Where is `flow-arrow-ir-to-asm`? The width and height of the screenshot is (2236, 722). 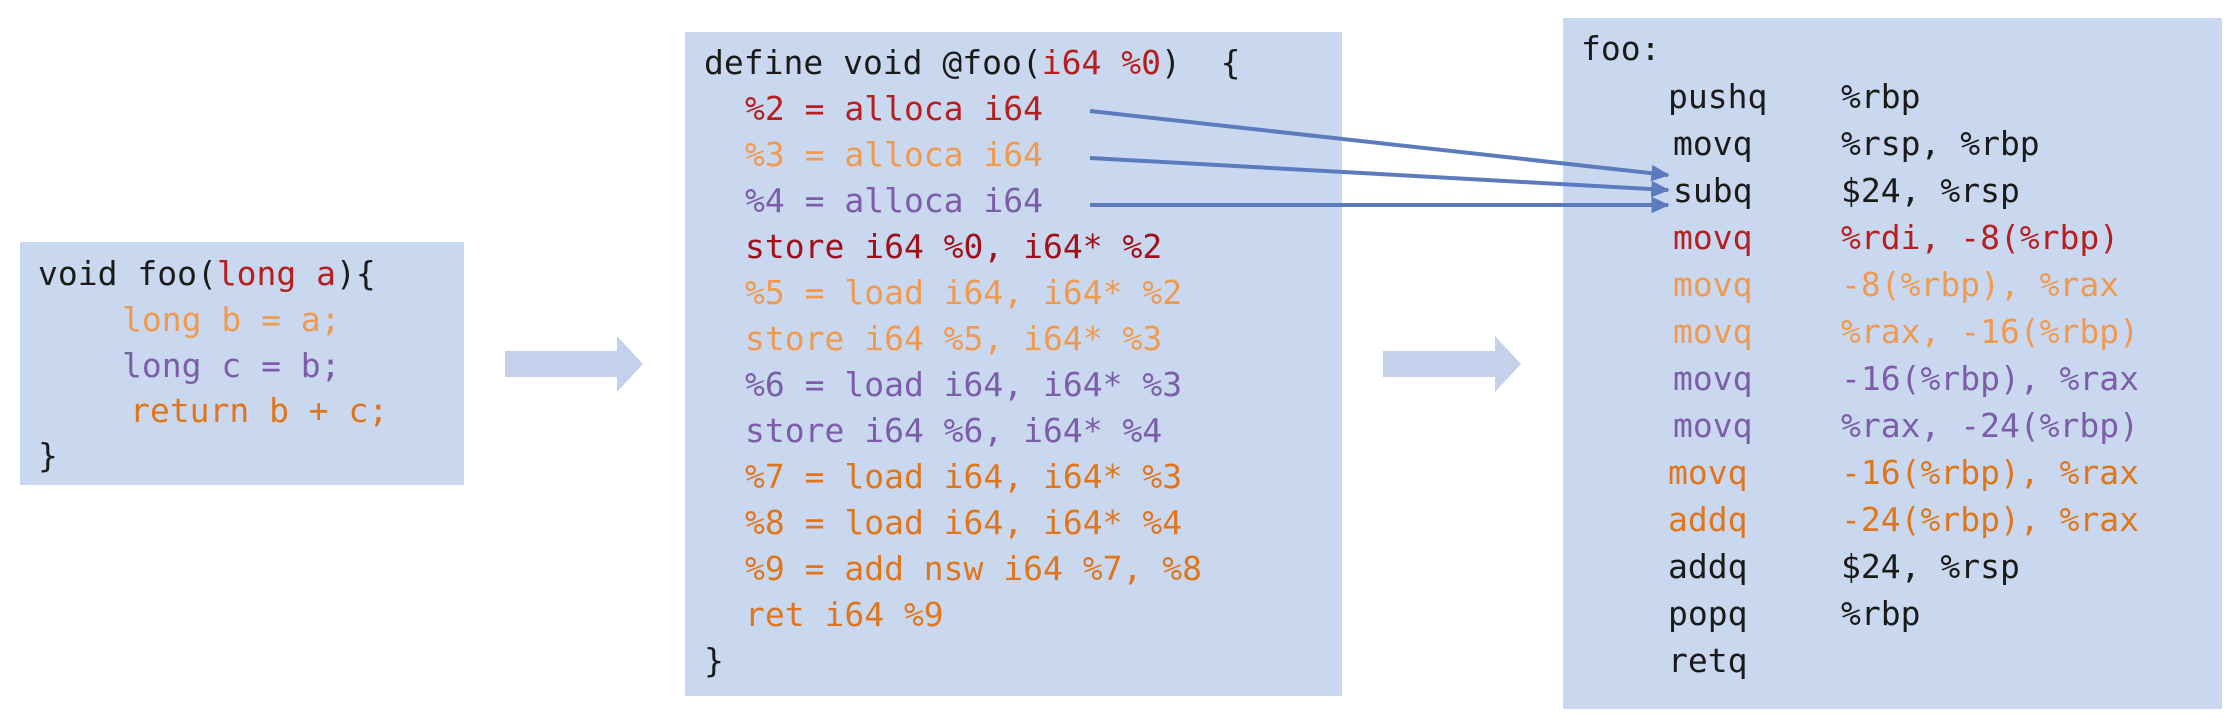 flow-arrow-ir-to-asm is located at coordinates (1452, 364).